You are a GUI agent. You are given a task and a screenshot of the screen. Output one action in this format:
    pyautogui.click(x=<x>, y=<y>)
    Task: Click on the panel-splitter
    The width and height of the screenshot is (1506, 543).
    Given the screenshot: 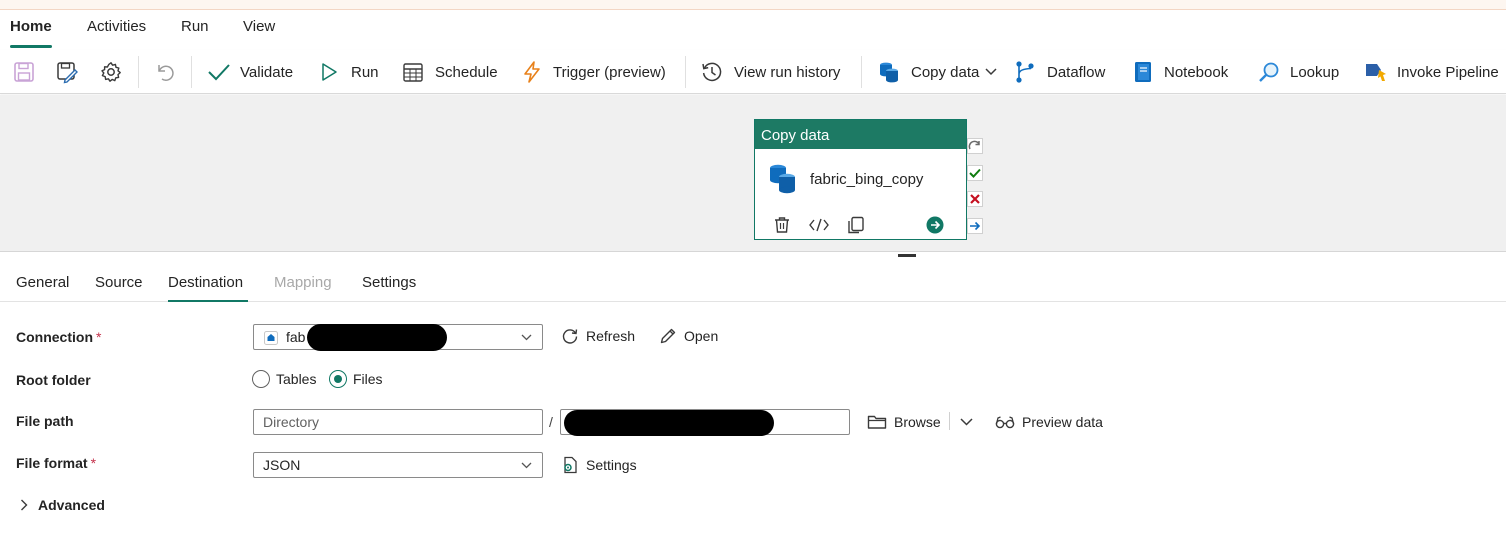 What is the action you would take?
    pyautogui.click(x=753, y=254)
    